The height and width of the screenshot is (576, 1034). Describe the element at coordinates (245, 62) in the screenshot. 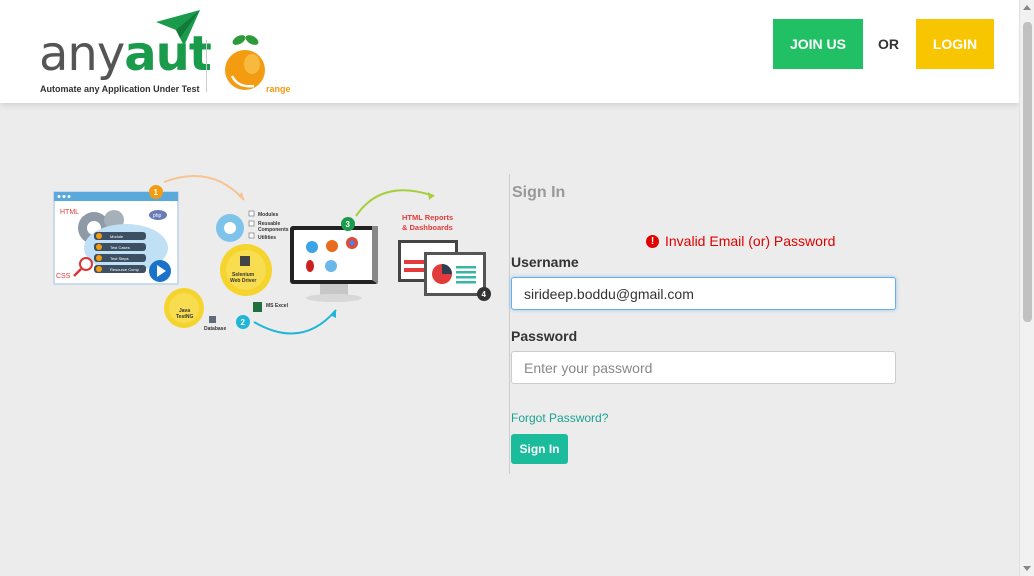

I see `orange-icon` at that location.